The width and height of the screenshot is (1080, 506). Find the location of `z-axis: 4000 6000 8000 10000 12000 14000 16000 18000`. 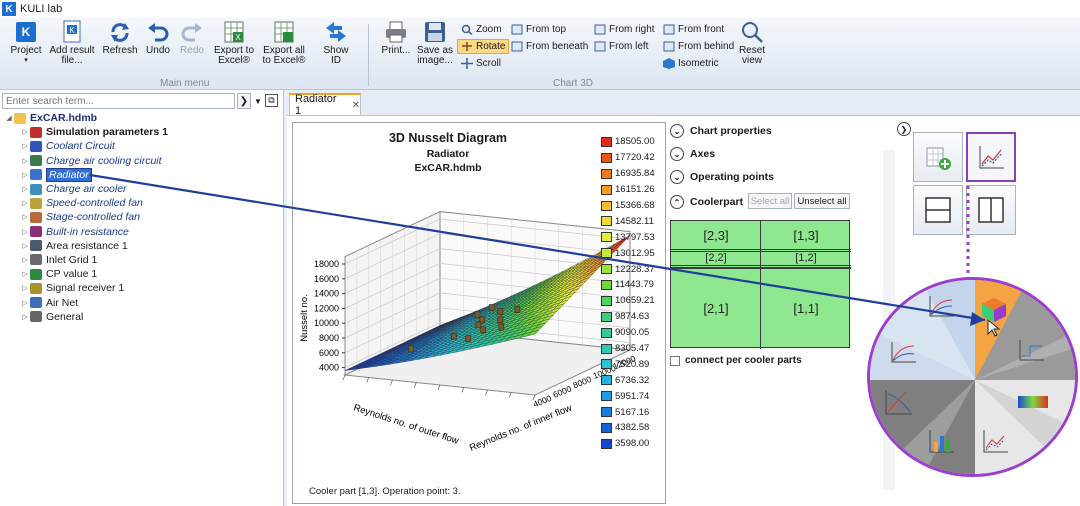

z-axis: 4000 6000 8000 10000 12000 14000 16000 18000 is located at coordinates (329, 316).